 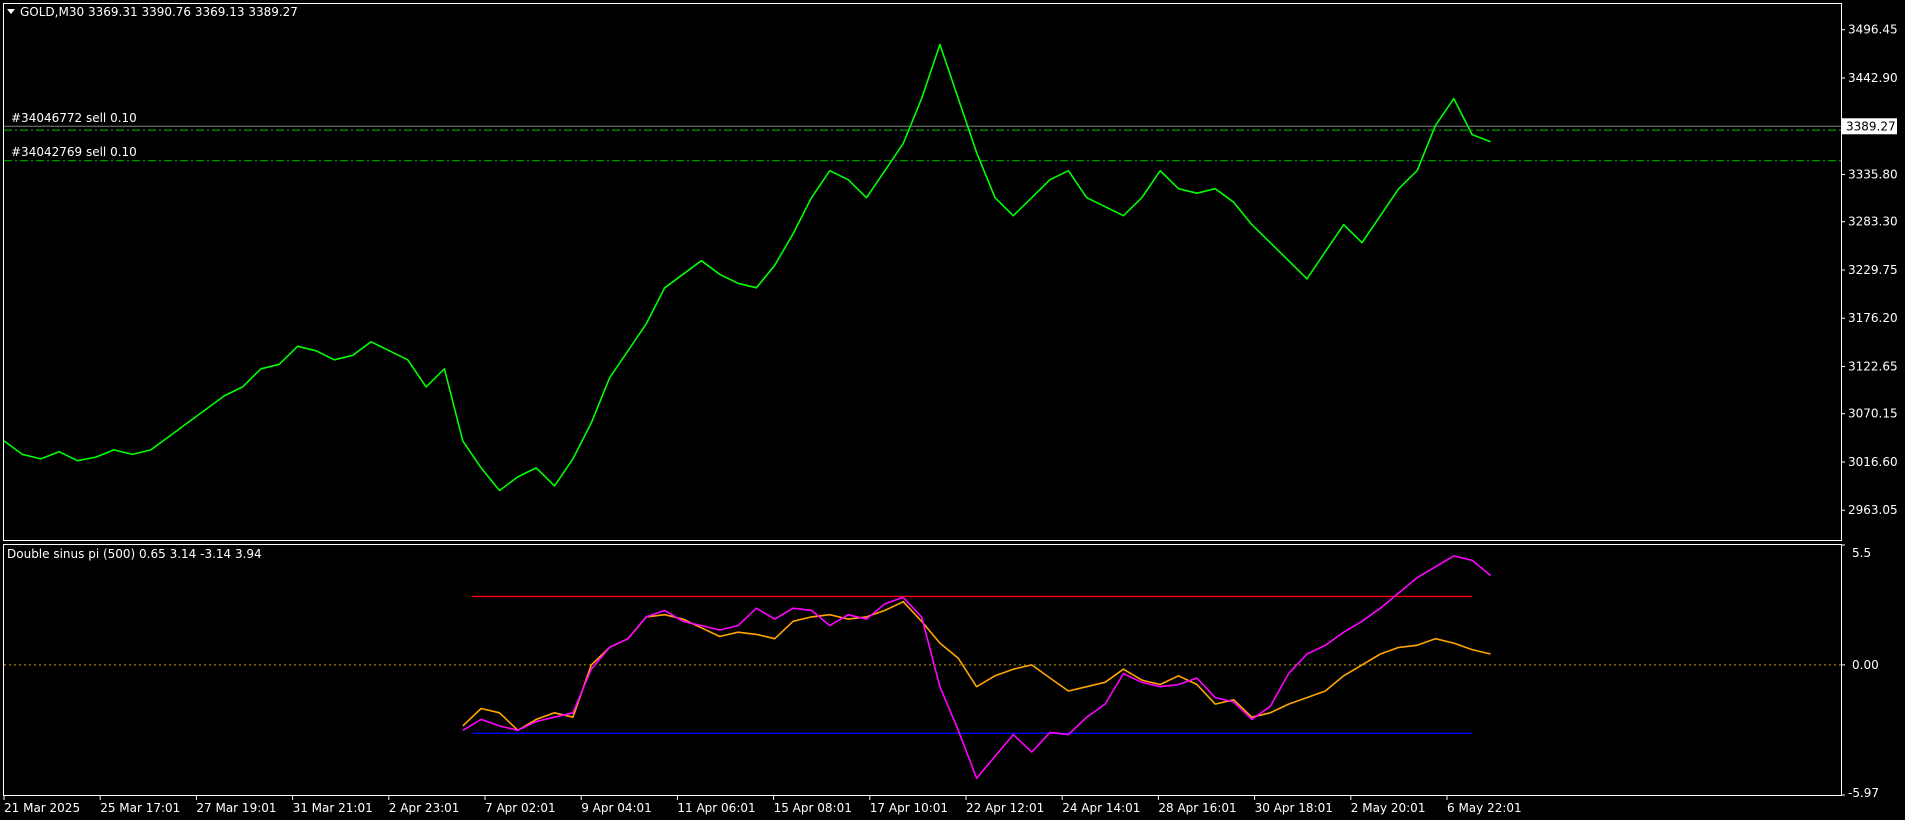 I want to click on time-tick-label: 7 Apr 02:01, so click(x=520, y=808).